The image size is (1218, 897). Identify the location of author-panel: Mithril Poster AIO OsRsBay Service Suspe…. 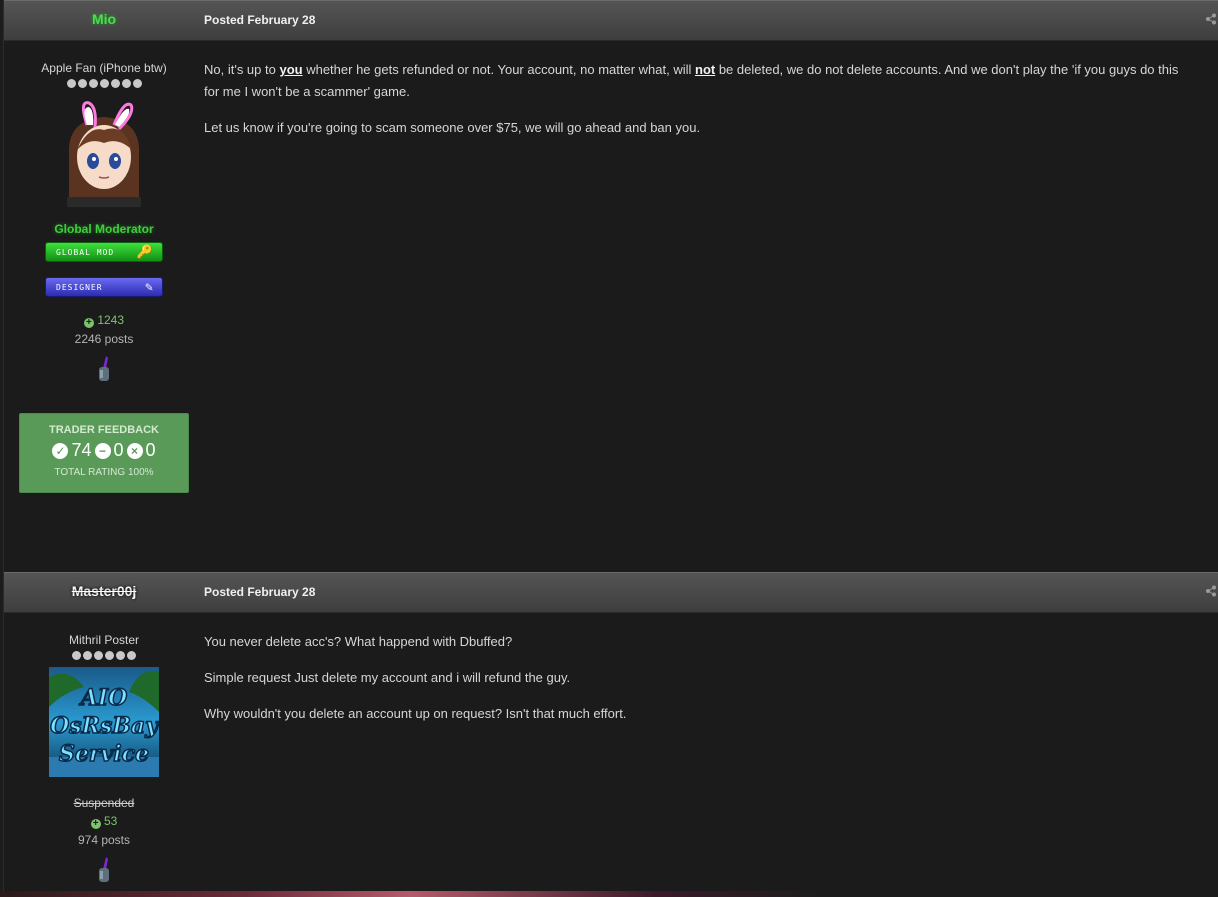
(104, 751).